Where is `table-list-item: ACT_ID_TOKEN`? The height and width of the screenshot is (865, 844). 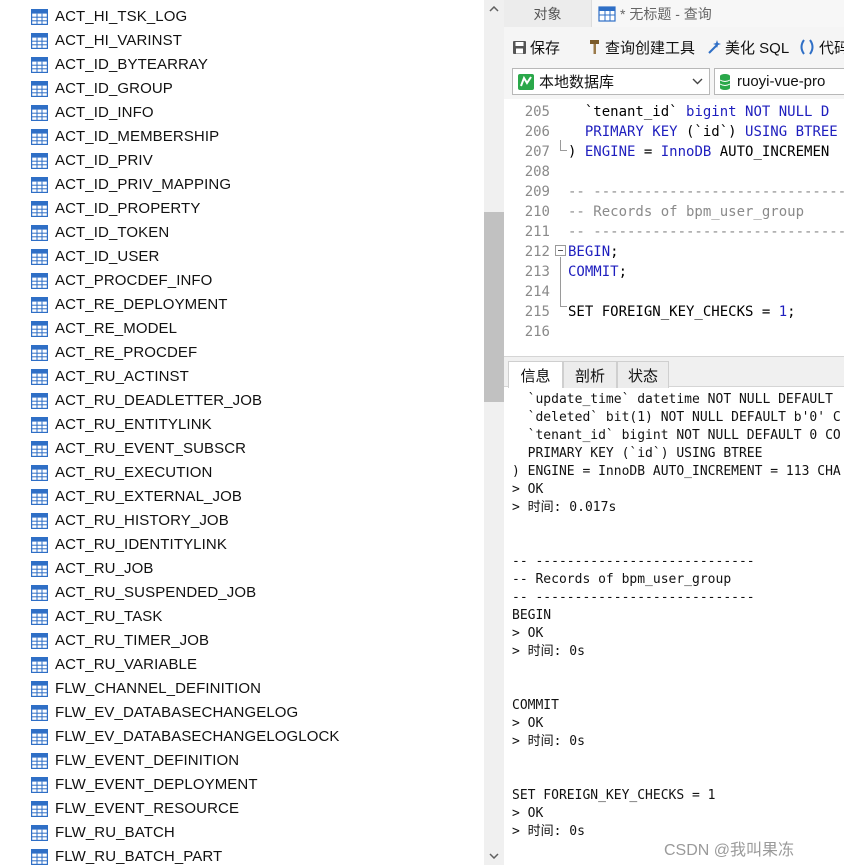
table-list-item: ACT_ID_TOKEN is located at coordinates (242, 233).